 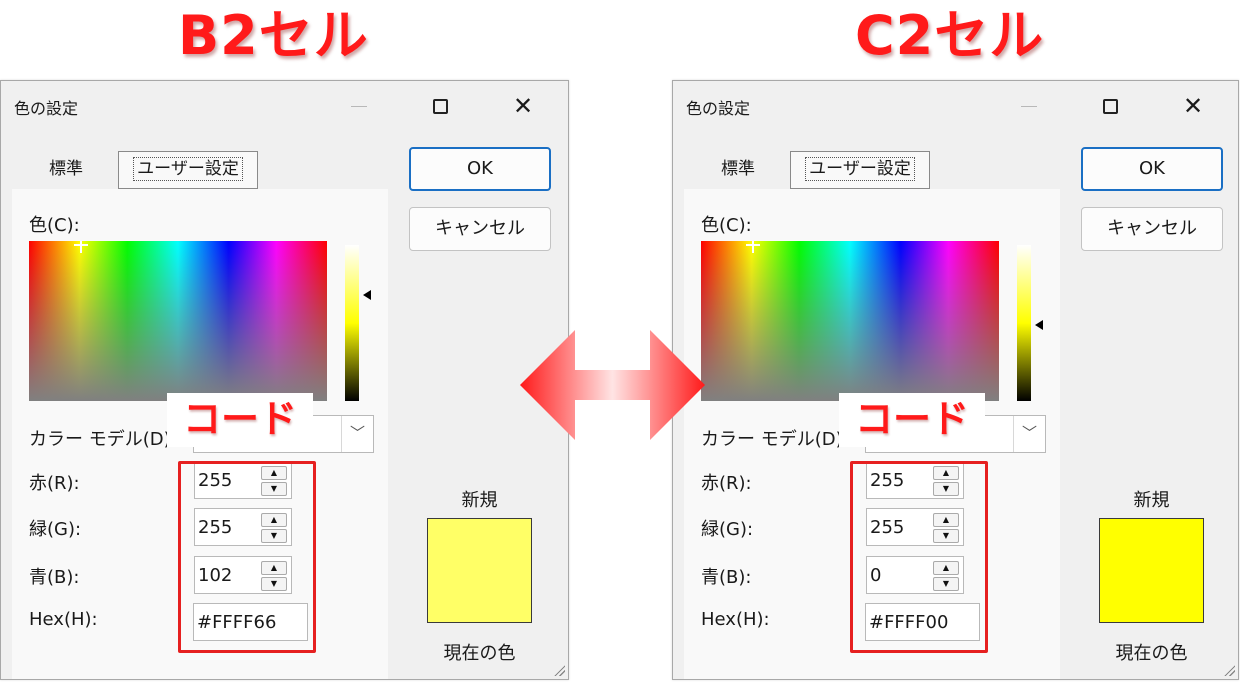 What do you see at coordinates (612, 385) in the screenshot?
I see `double-headed-arrow-icon` at bounding box center [612, 385].